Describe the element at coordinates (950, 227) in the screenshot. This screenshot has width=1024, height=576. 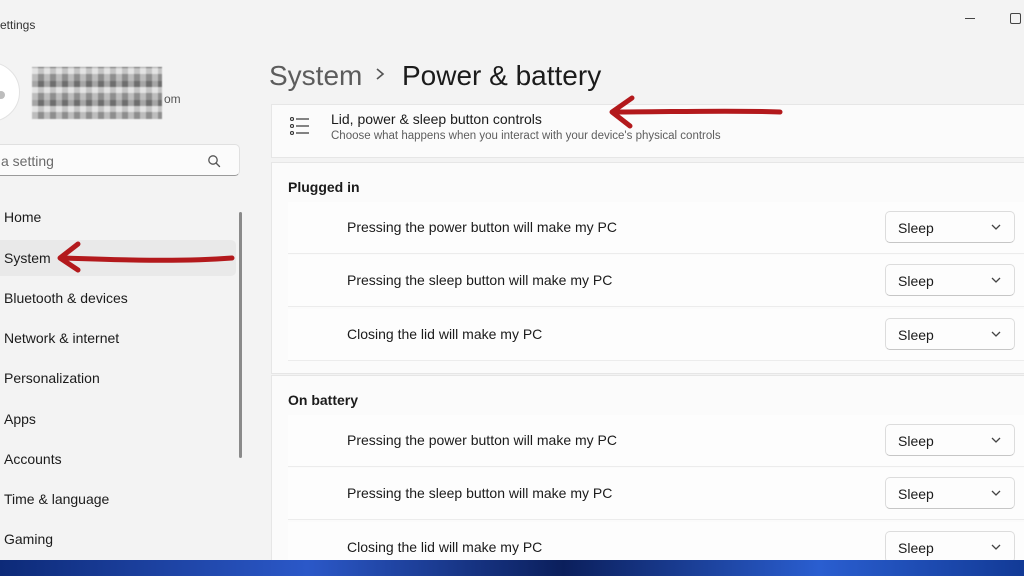
I see `power-button-plugged-dropdown: Sleep` at that location.